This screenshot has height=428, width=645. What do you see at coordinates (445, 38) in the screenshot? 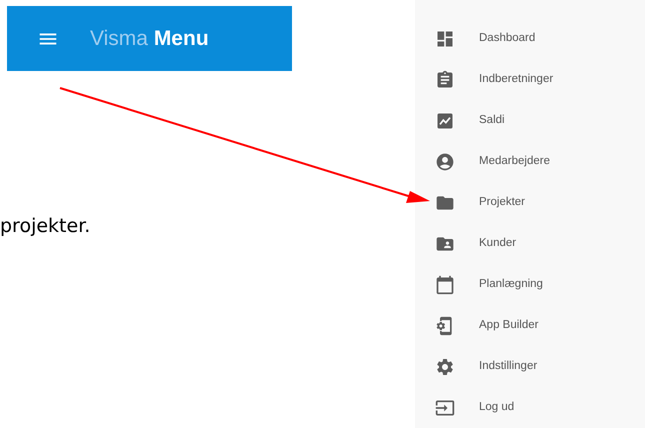
I see `dashboard-icon` at bounding box center [445, 38].